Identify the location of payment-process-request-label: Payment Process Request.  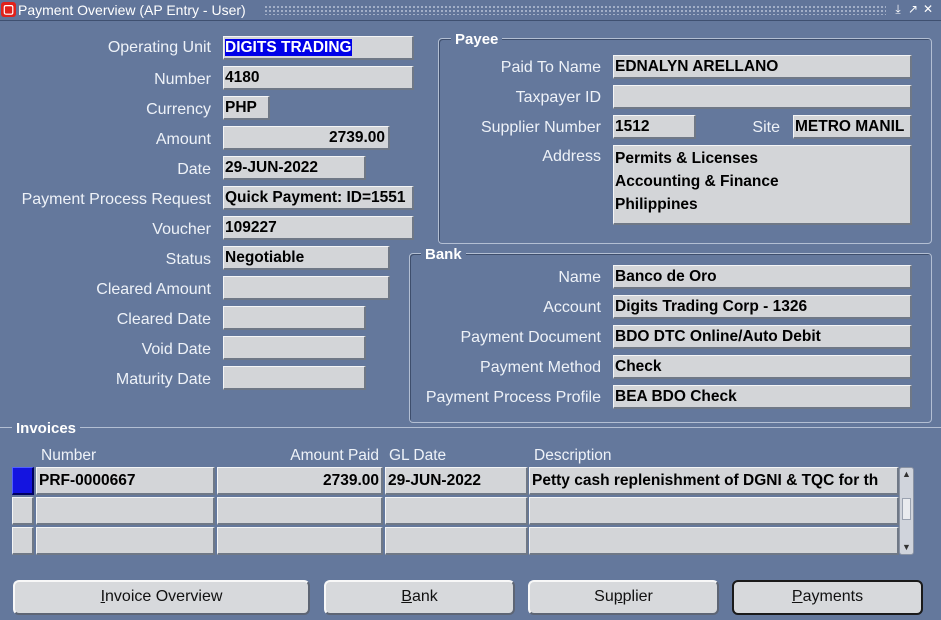
(116, 199).